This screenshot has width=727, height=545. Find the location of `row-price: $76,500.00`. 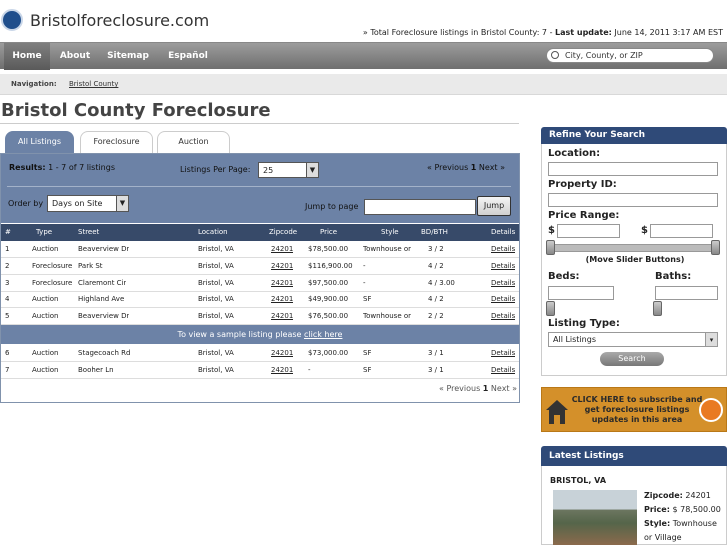

row-price: $76,500.00 is located at coordinates (328, 316).